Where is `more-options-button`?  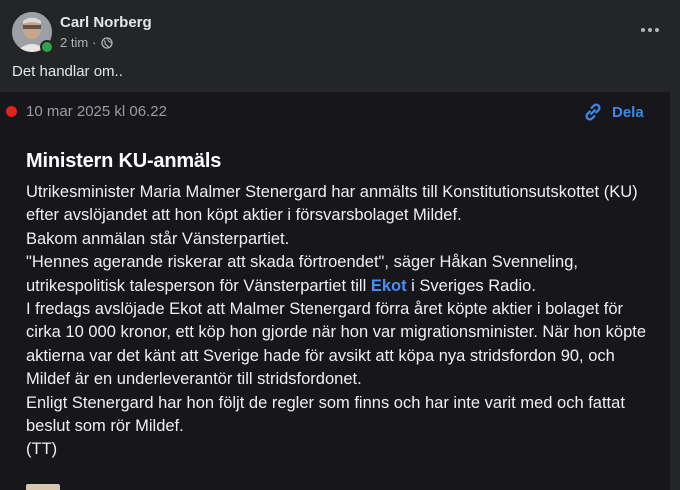 more-options-button is located at coordinates (650, 30).